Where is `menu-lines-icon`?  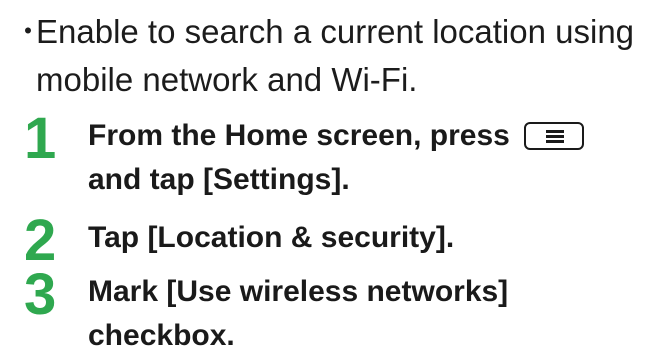
menu-lines-icon is located at coordinates (555, 136).